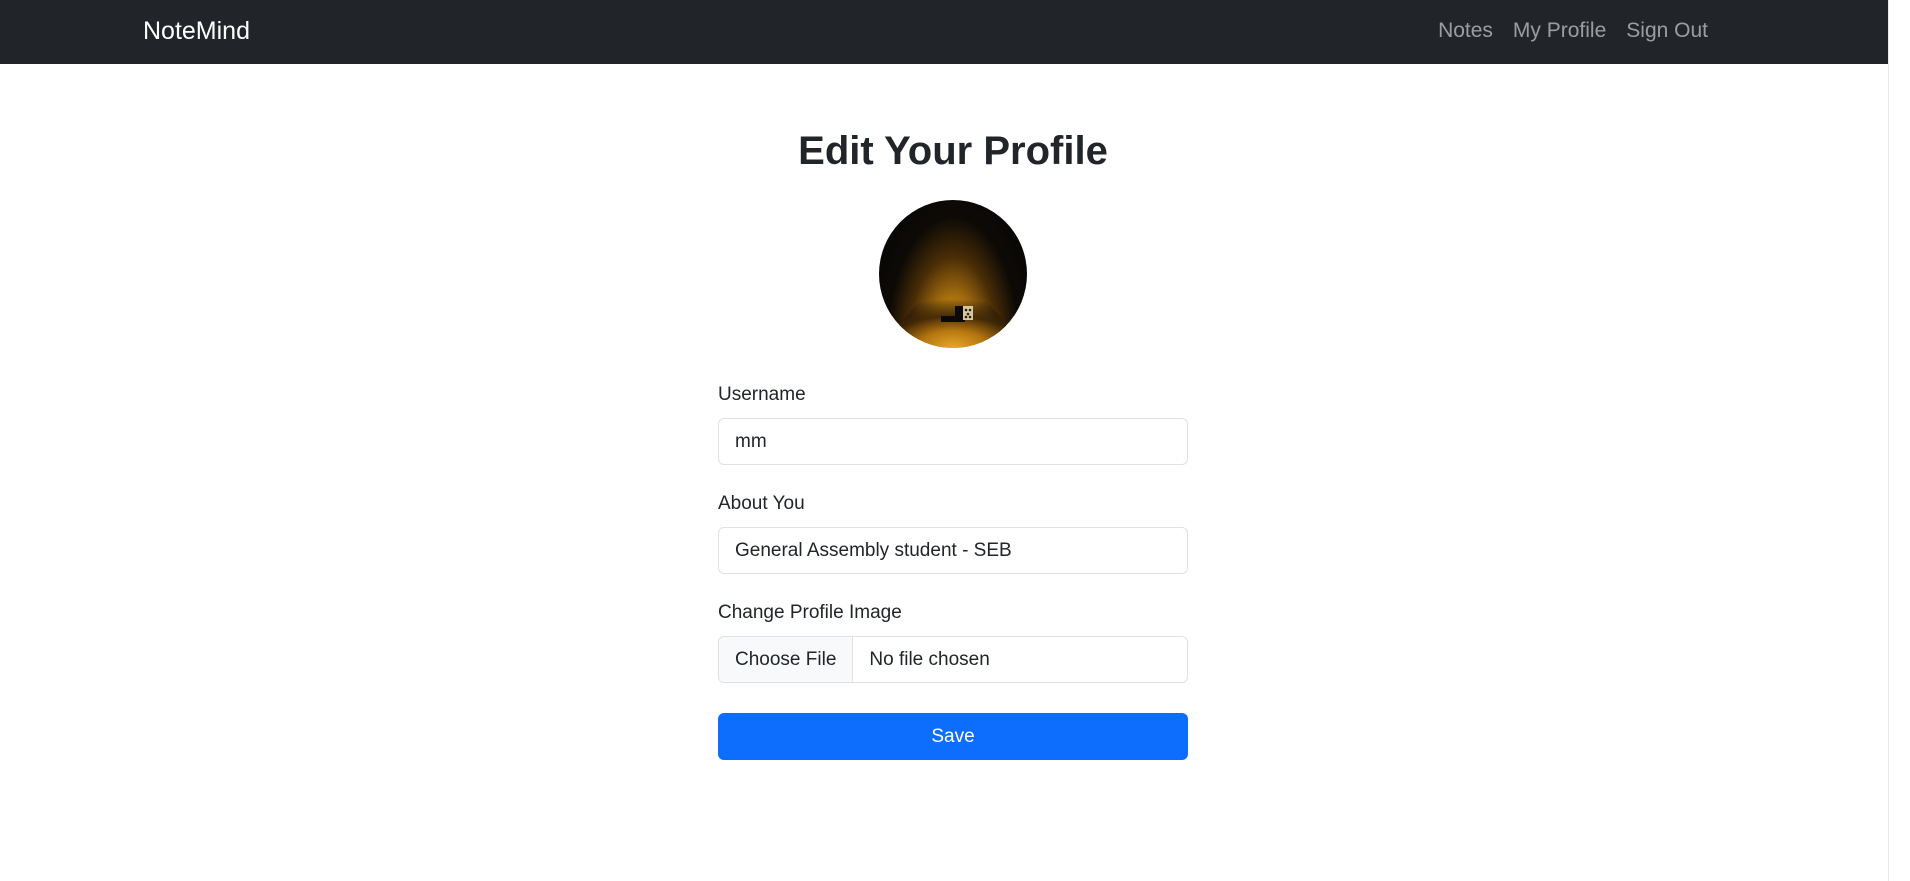  I want to click on profile-image-label: Change Profile Image, so click(810, 612).